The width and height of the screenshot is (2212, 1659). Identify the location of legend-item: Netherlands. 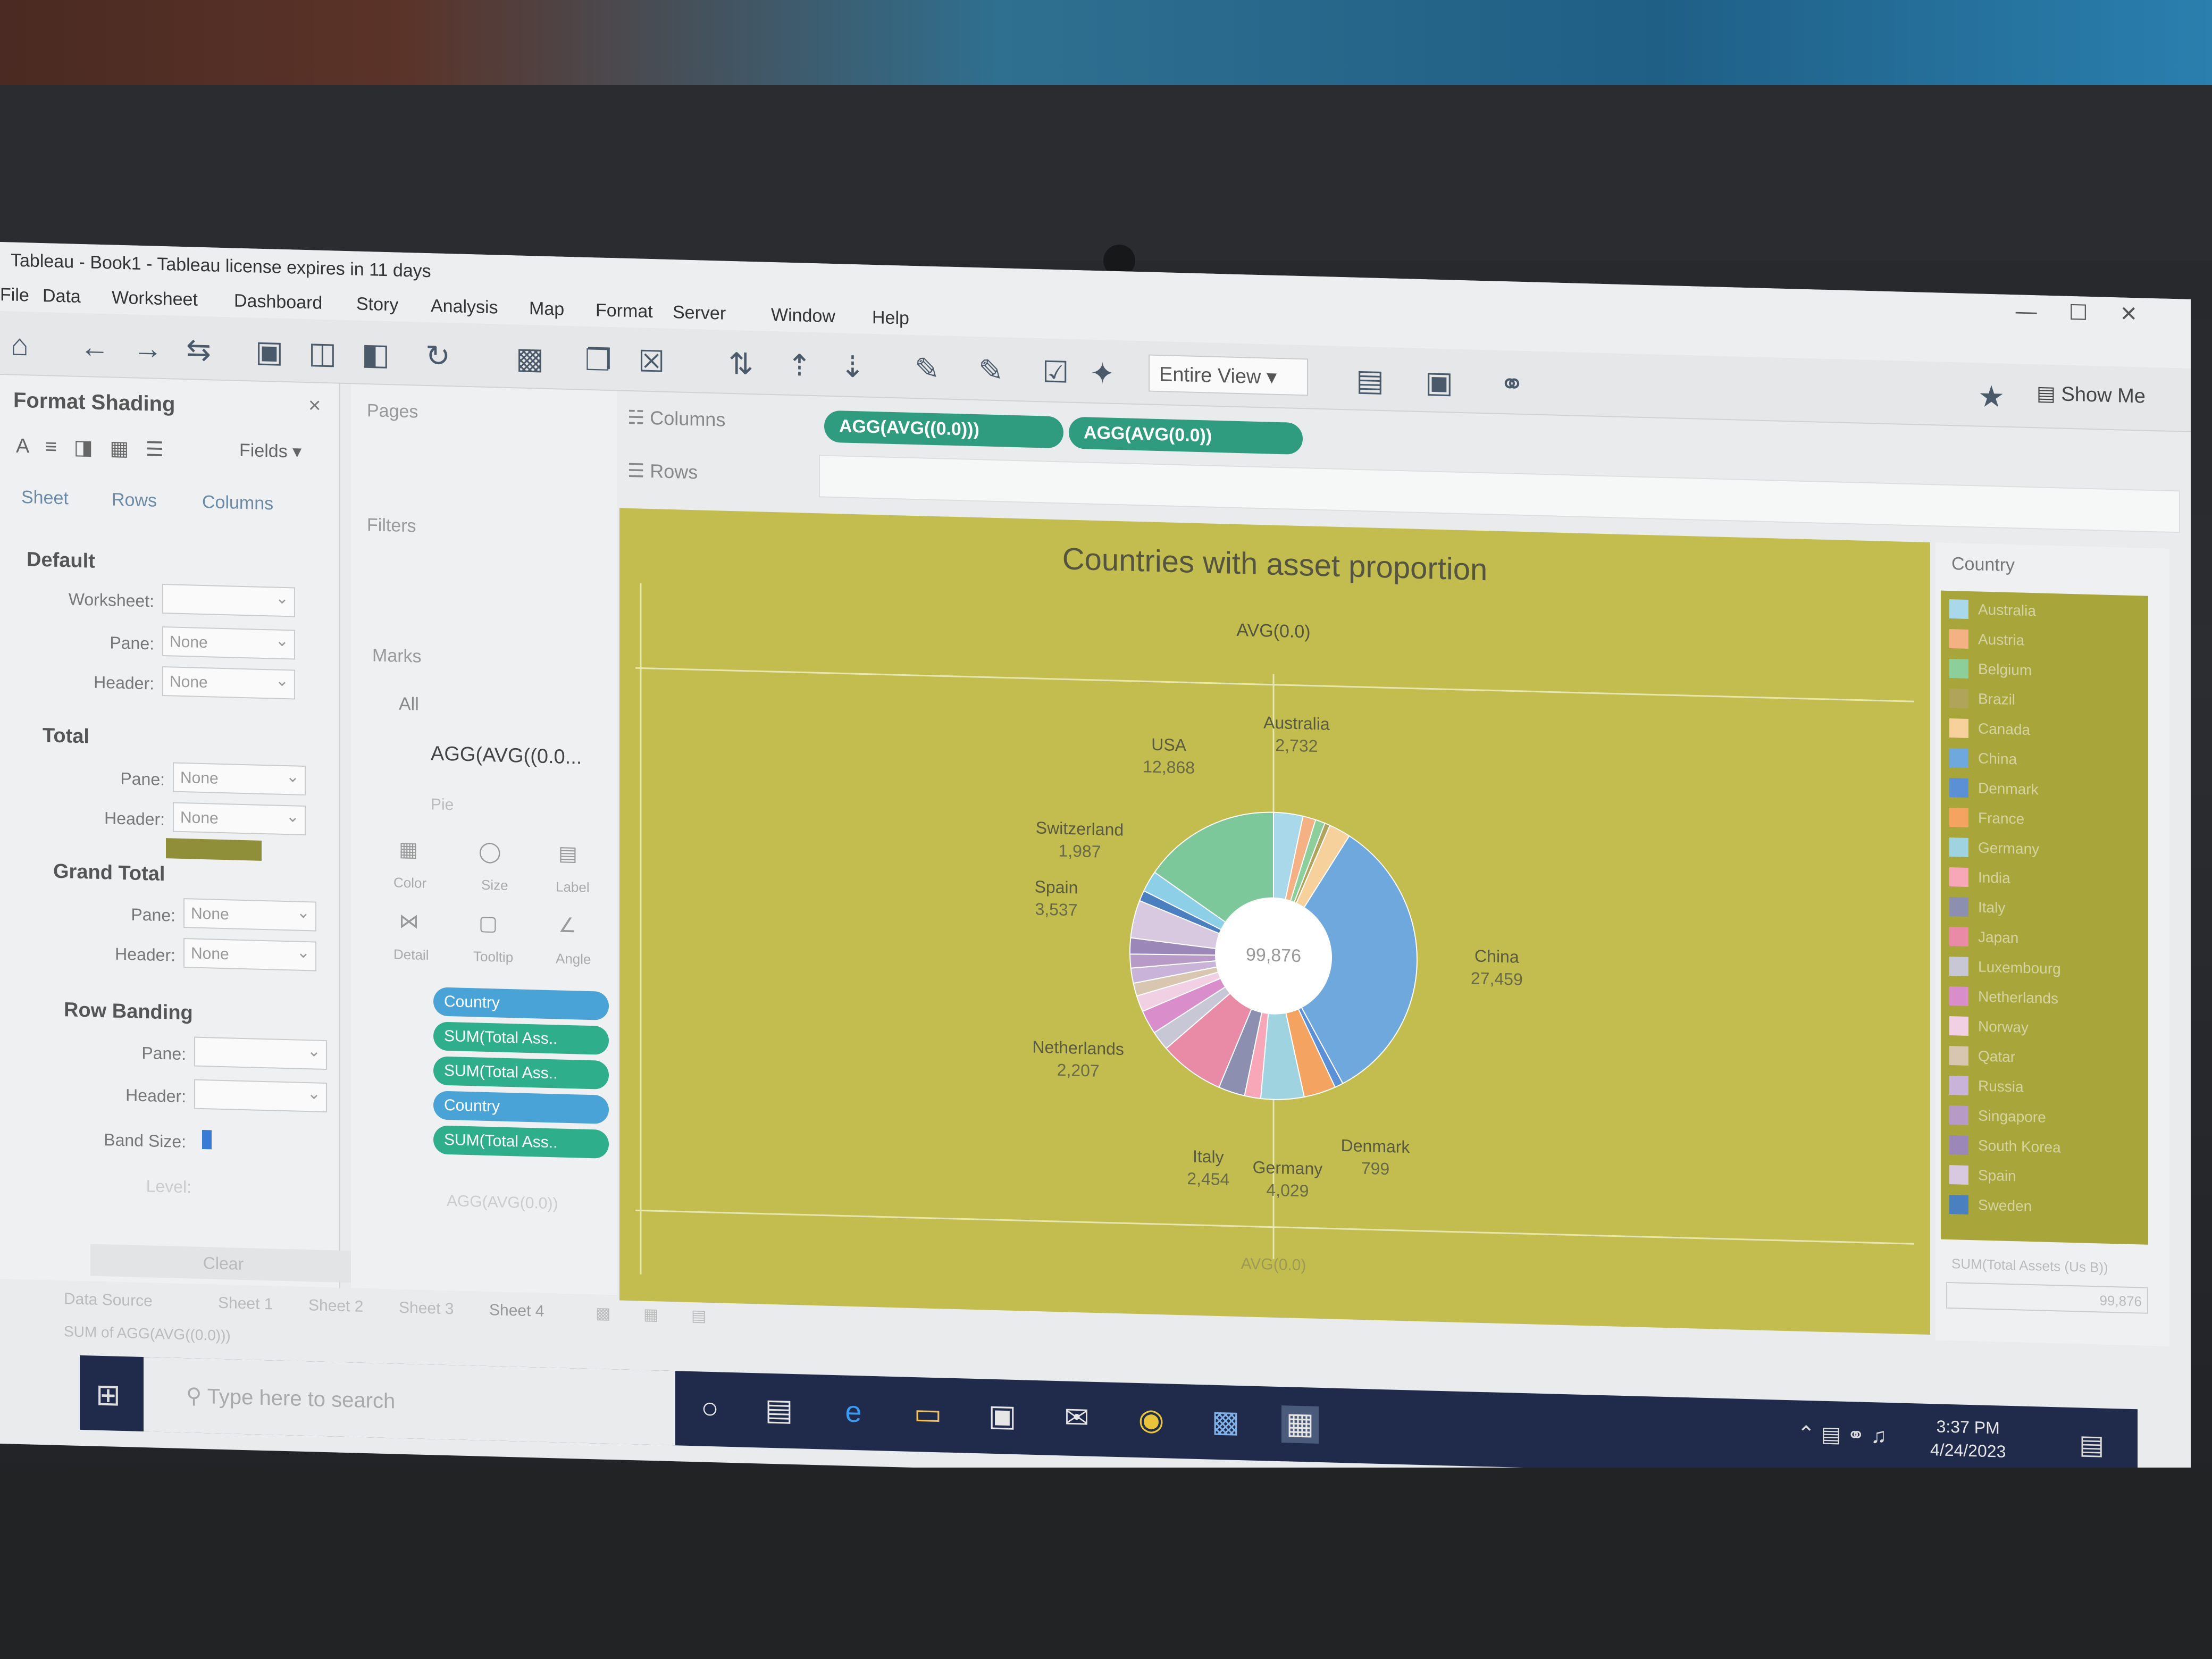
(2045, 998).